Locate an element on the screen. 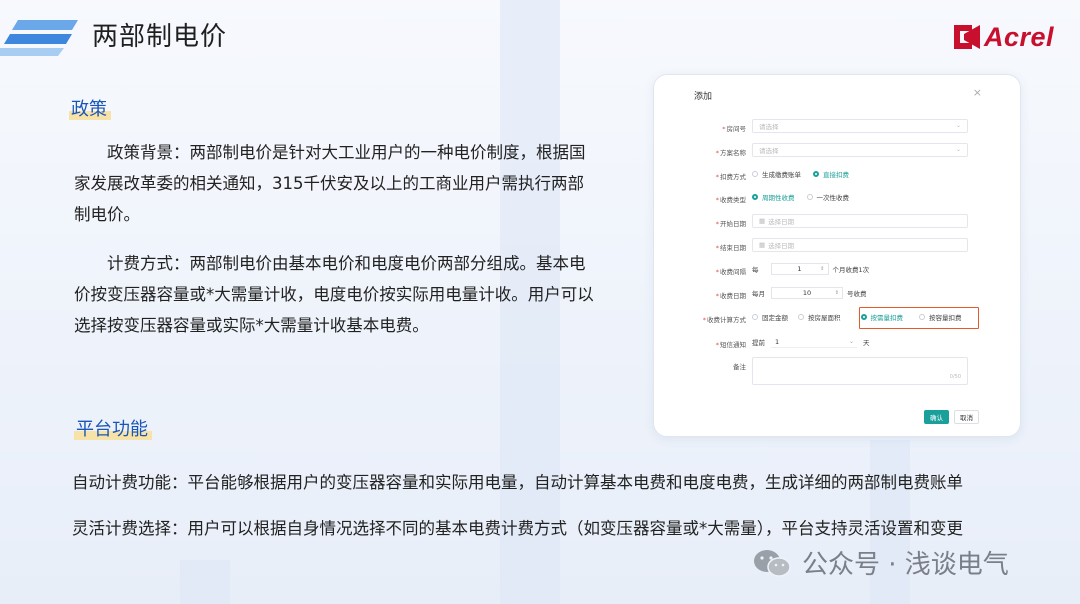  sms-label: *短信通知 is located at coordinates (730, 345).